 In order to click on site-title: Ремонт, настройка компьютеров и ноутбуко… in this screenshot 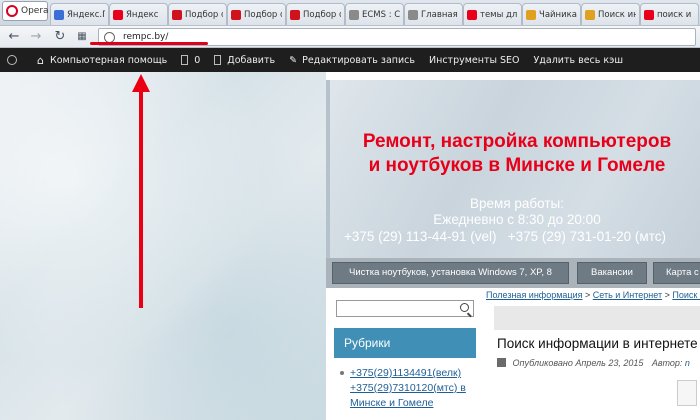, I will do `click(515, 154)`.